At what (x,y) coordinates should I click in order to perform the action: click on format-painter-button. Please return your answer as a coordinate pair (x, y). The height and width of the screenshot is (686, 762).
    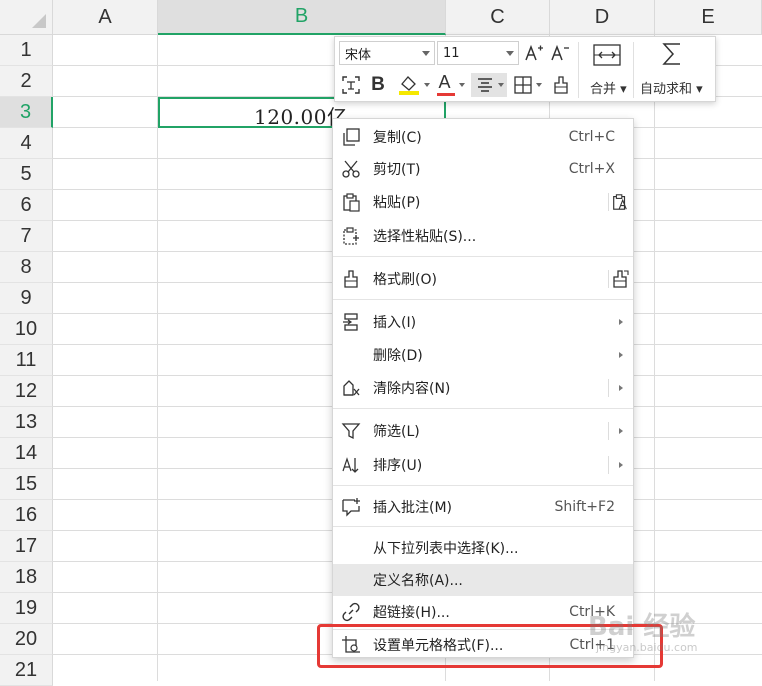
    Looking at the image, I should click on (561, 85).